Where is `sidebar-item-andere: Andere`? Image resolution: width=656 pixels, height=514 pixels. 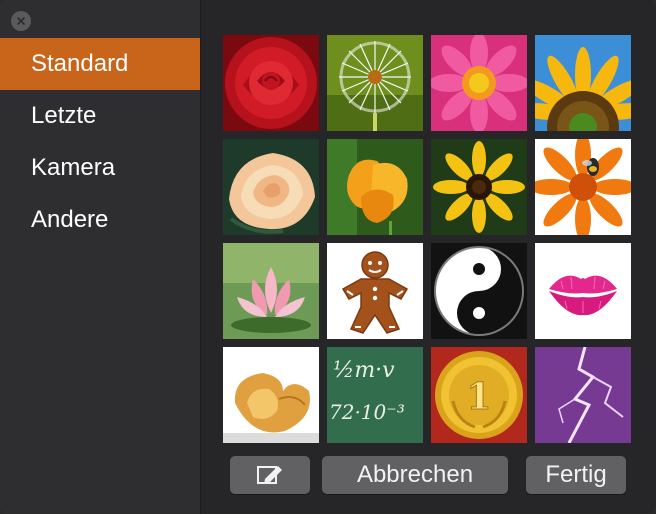
sidebar-item-andere: Andere is located at coordinates (100, 220).